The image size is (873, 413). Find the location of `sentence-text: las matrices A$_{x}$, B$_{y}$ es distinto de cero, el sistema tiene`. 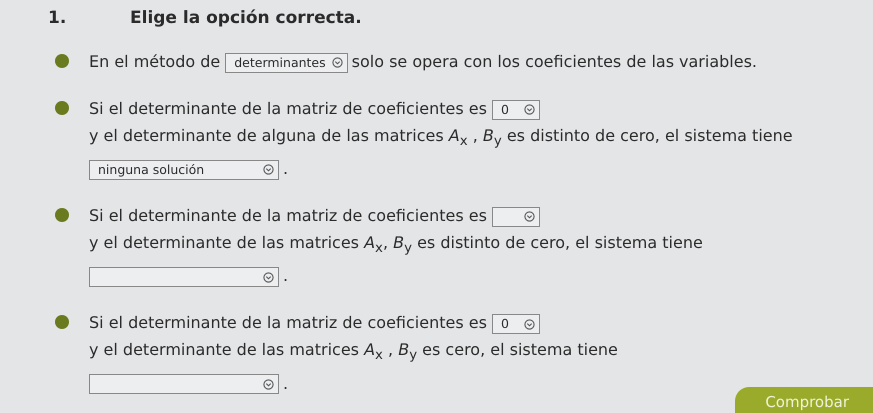

sentence-text: las matrices A$_{x}$, B$_{y}$ es distinto de cero, el sistema tiene is located at coordinates (482, 242).